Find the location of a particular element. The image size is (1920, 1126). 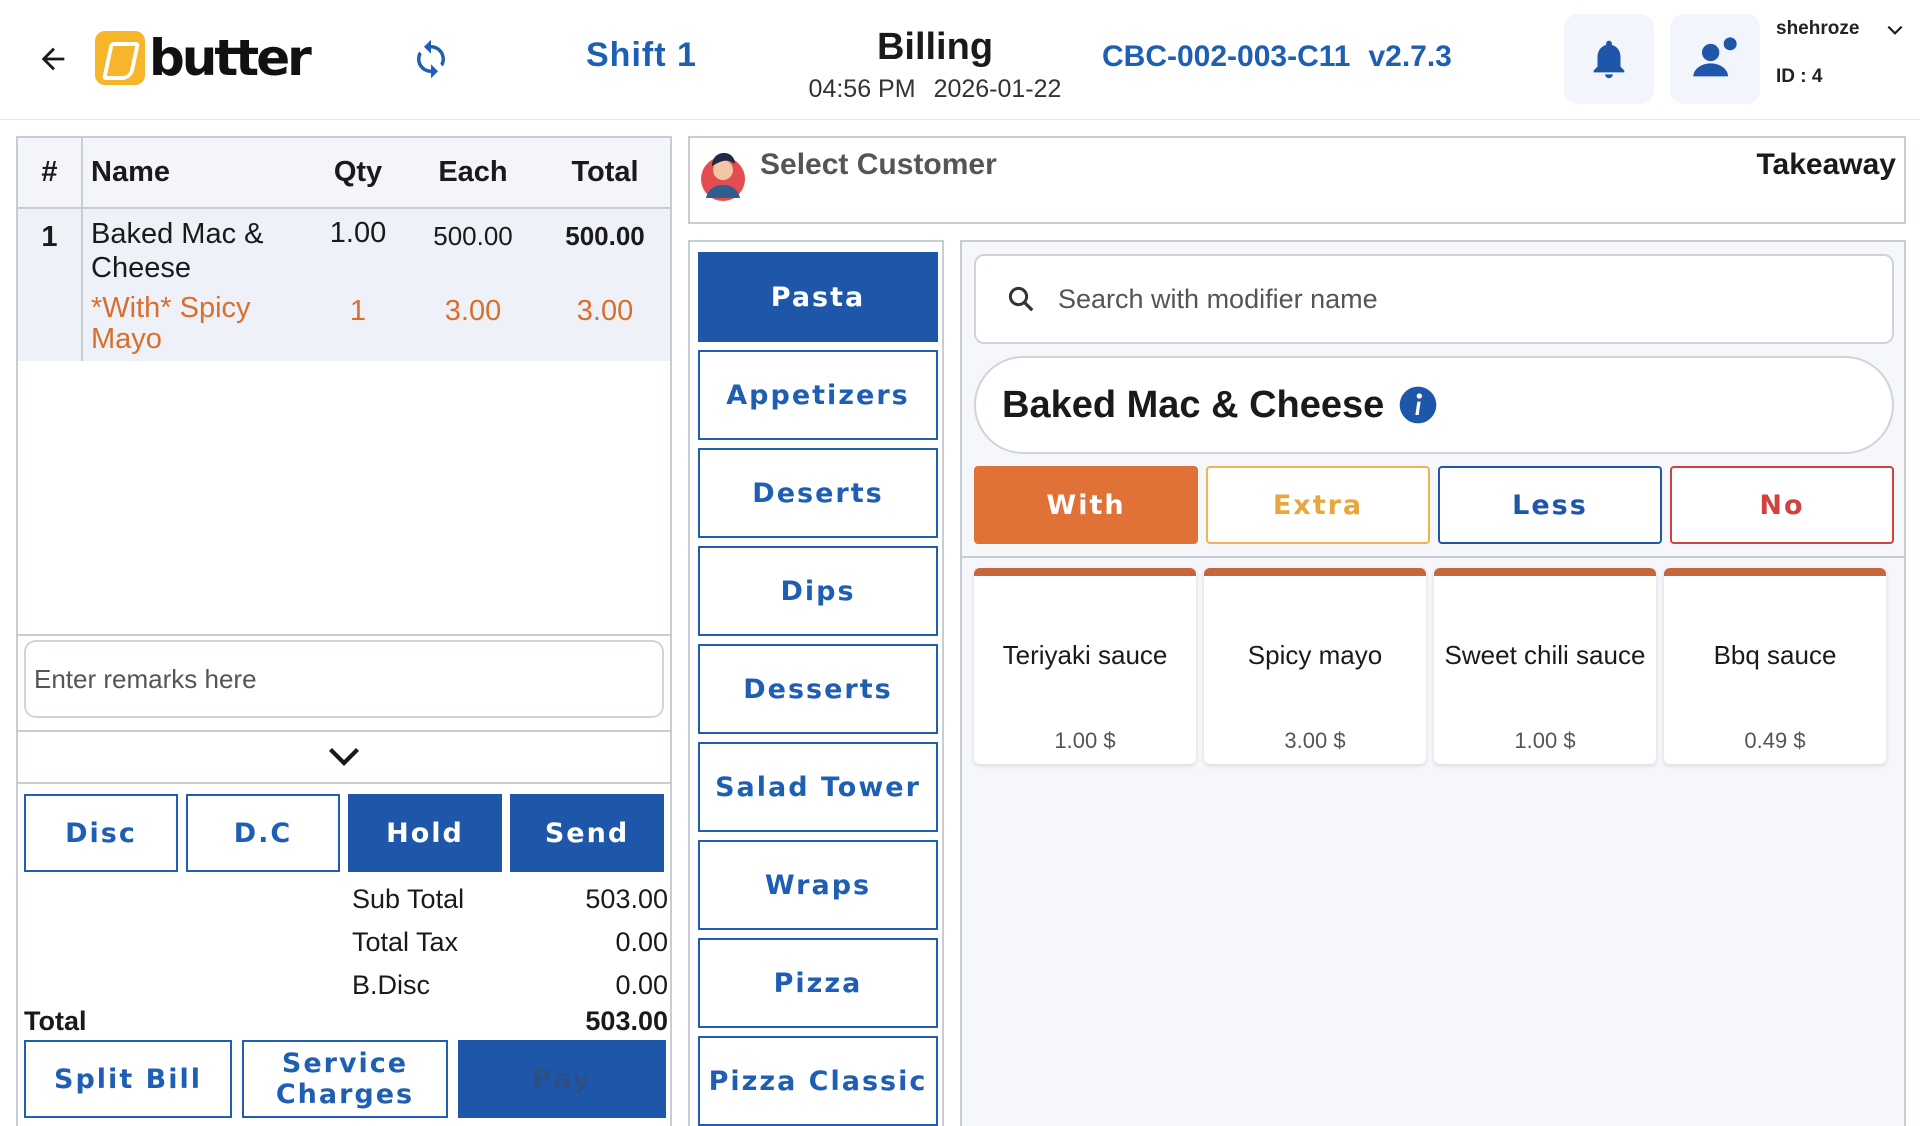

page-title: Billing is located at coordinates (935, 47).